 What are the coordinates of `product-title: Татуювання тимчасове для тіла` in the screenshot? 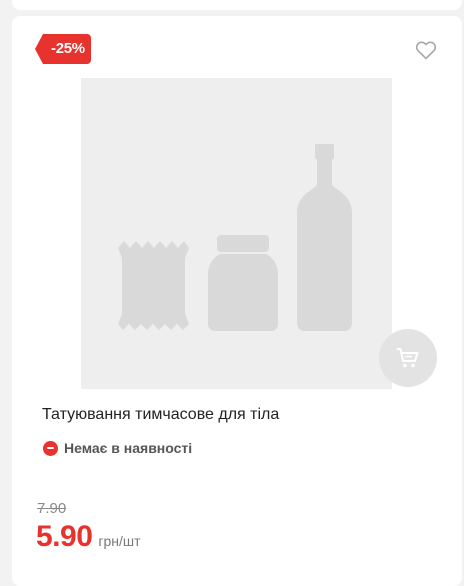 It's located at (160, 415).